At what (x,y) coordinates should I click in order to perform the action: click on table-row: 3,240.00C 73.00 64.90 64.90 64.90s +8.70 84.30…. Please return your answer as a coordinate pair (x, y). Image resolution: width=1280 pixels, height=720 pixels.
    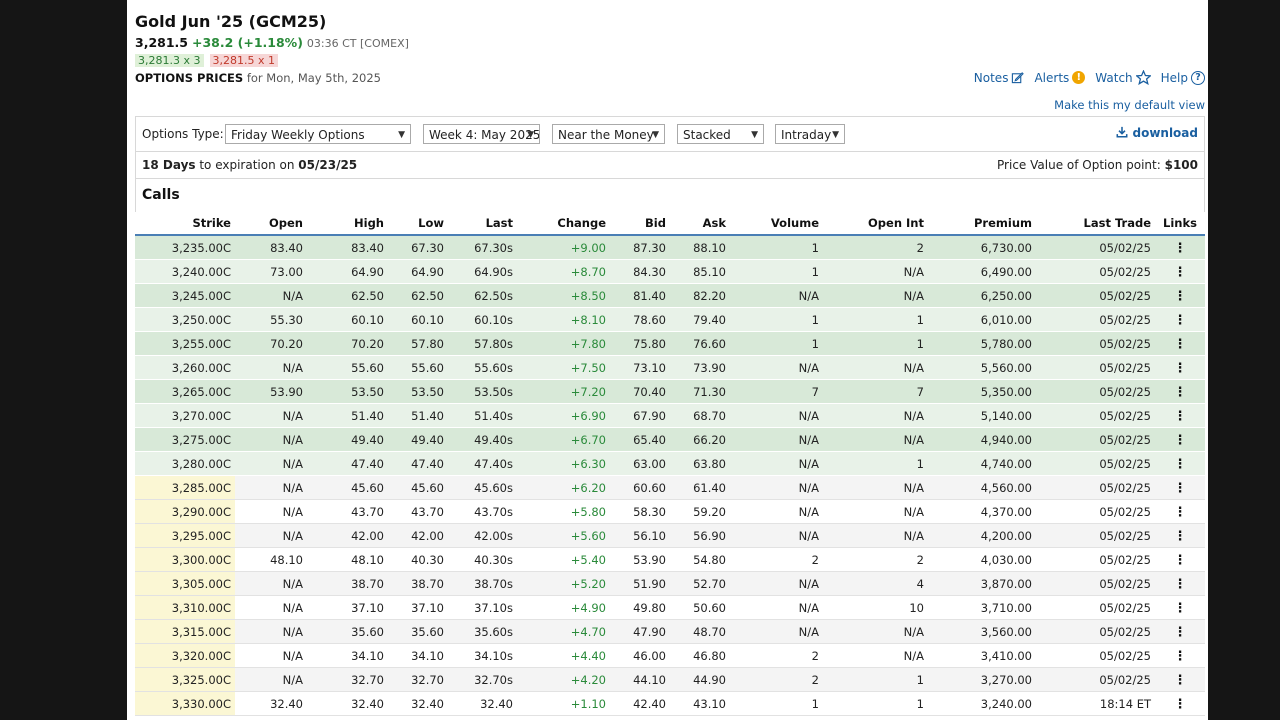
    Looking at the image, I should click on (670, 271).